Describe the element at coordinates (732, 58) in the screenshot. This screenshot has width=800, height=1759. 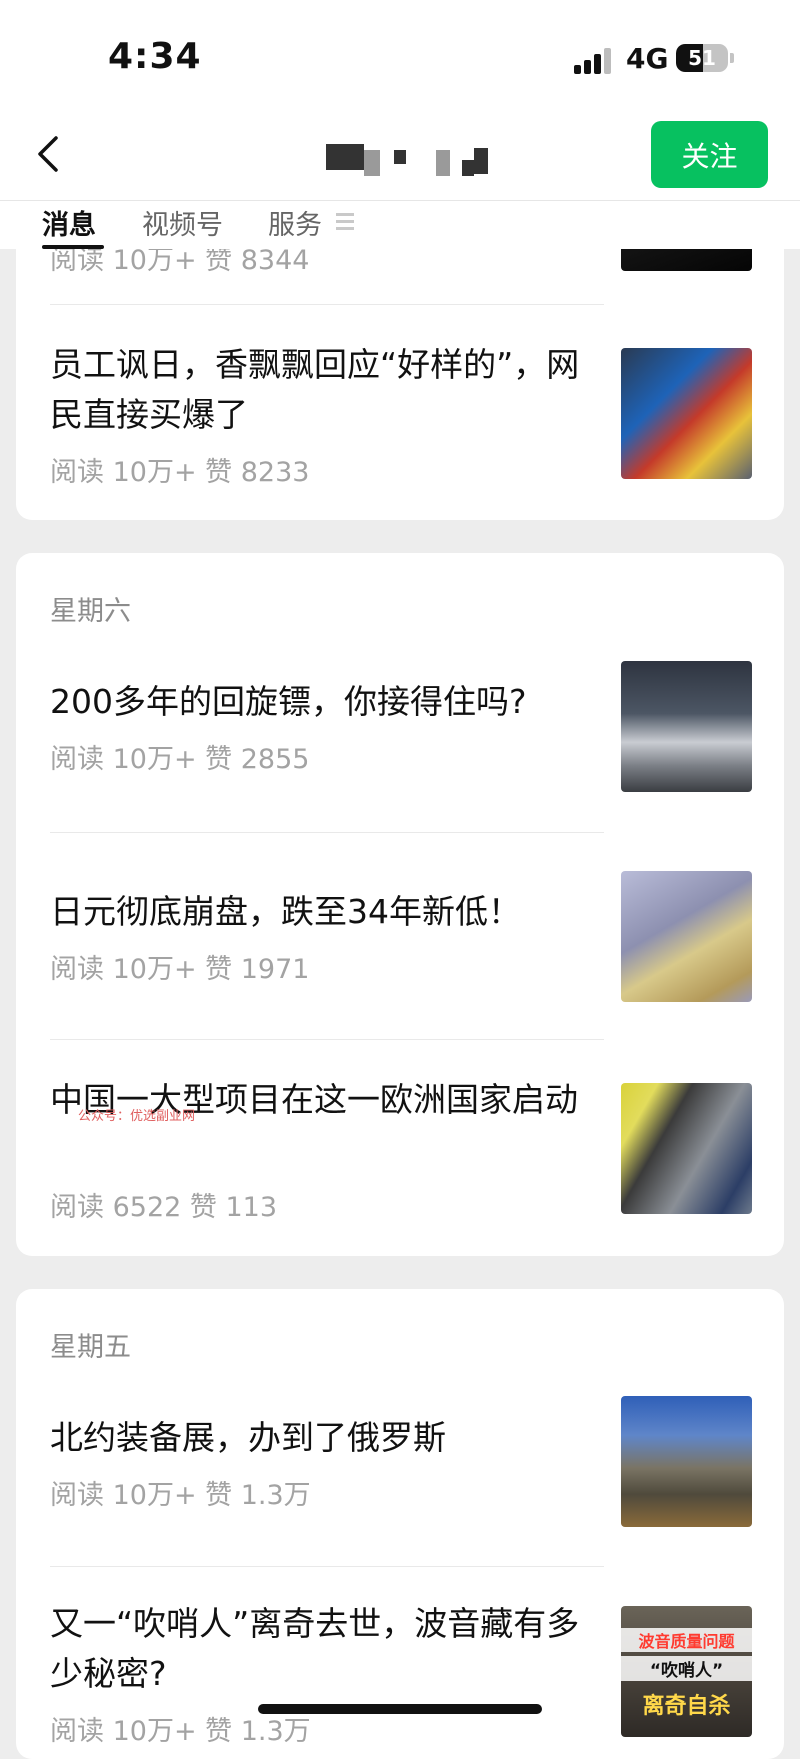
I see `battery-tip` at that location.